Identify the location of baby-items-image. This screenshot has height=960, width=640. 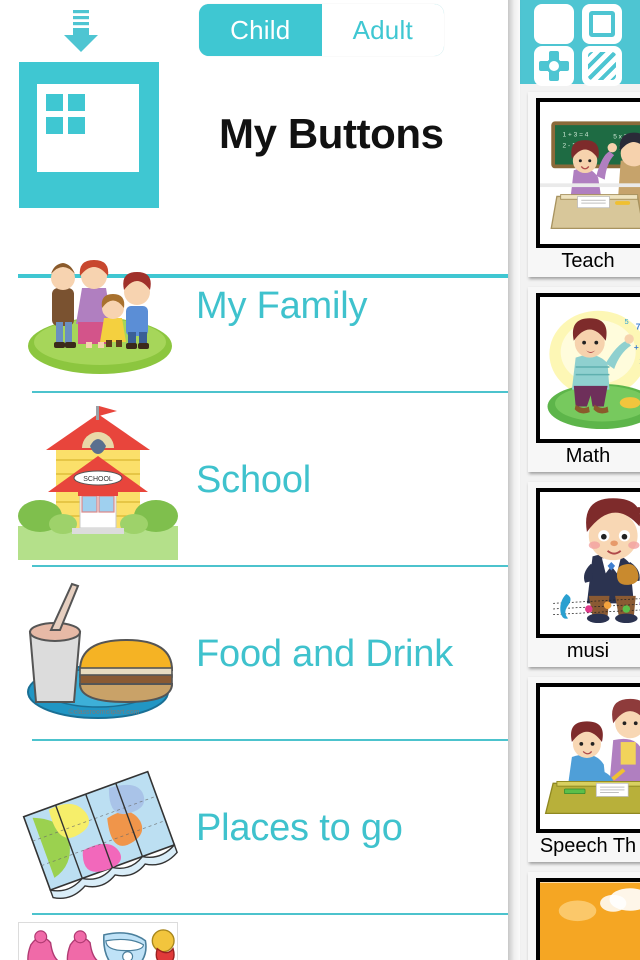
(98, 941).